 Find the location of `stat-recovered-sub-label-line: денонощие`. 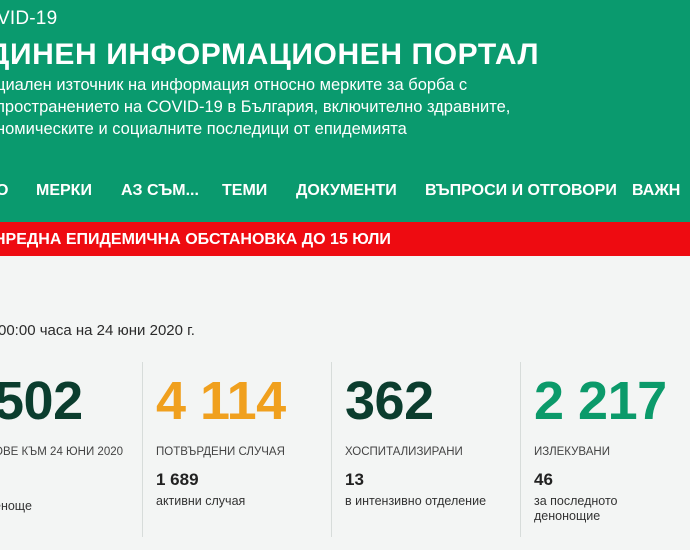

stat-recovered-sub-label-line: денонощие is located at coordinates (567, 516).